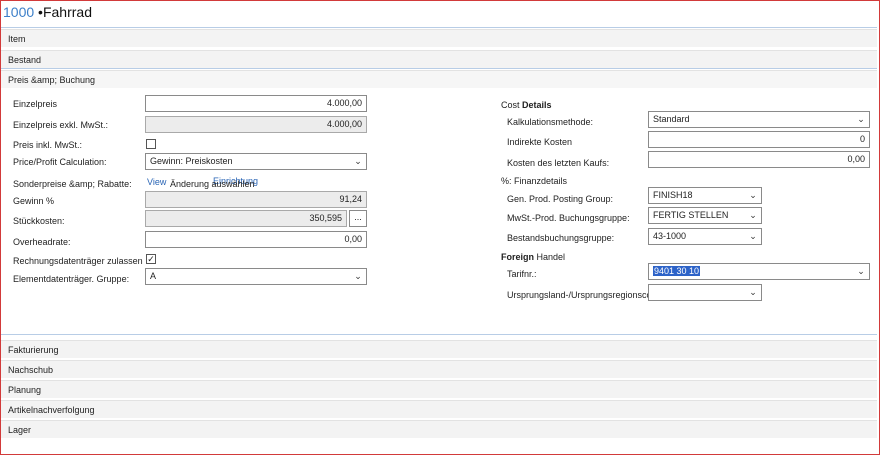 This screenshot has width=880, height=455. What do you see at coordinates (670, 236) in the screenshot?
I see `bestandsbuchung-value: 43-1000` at bounding box center [670, 236].